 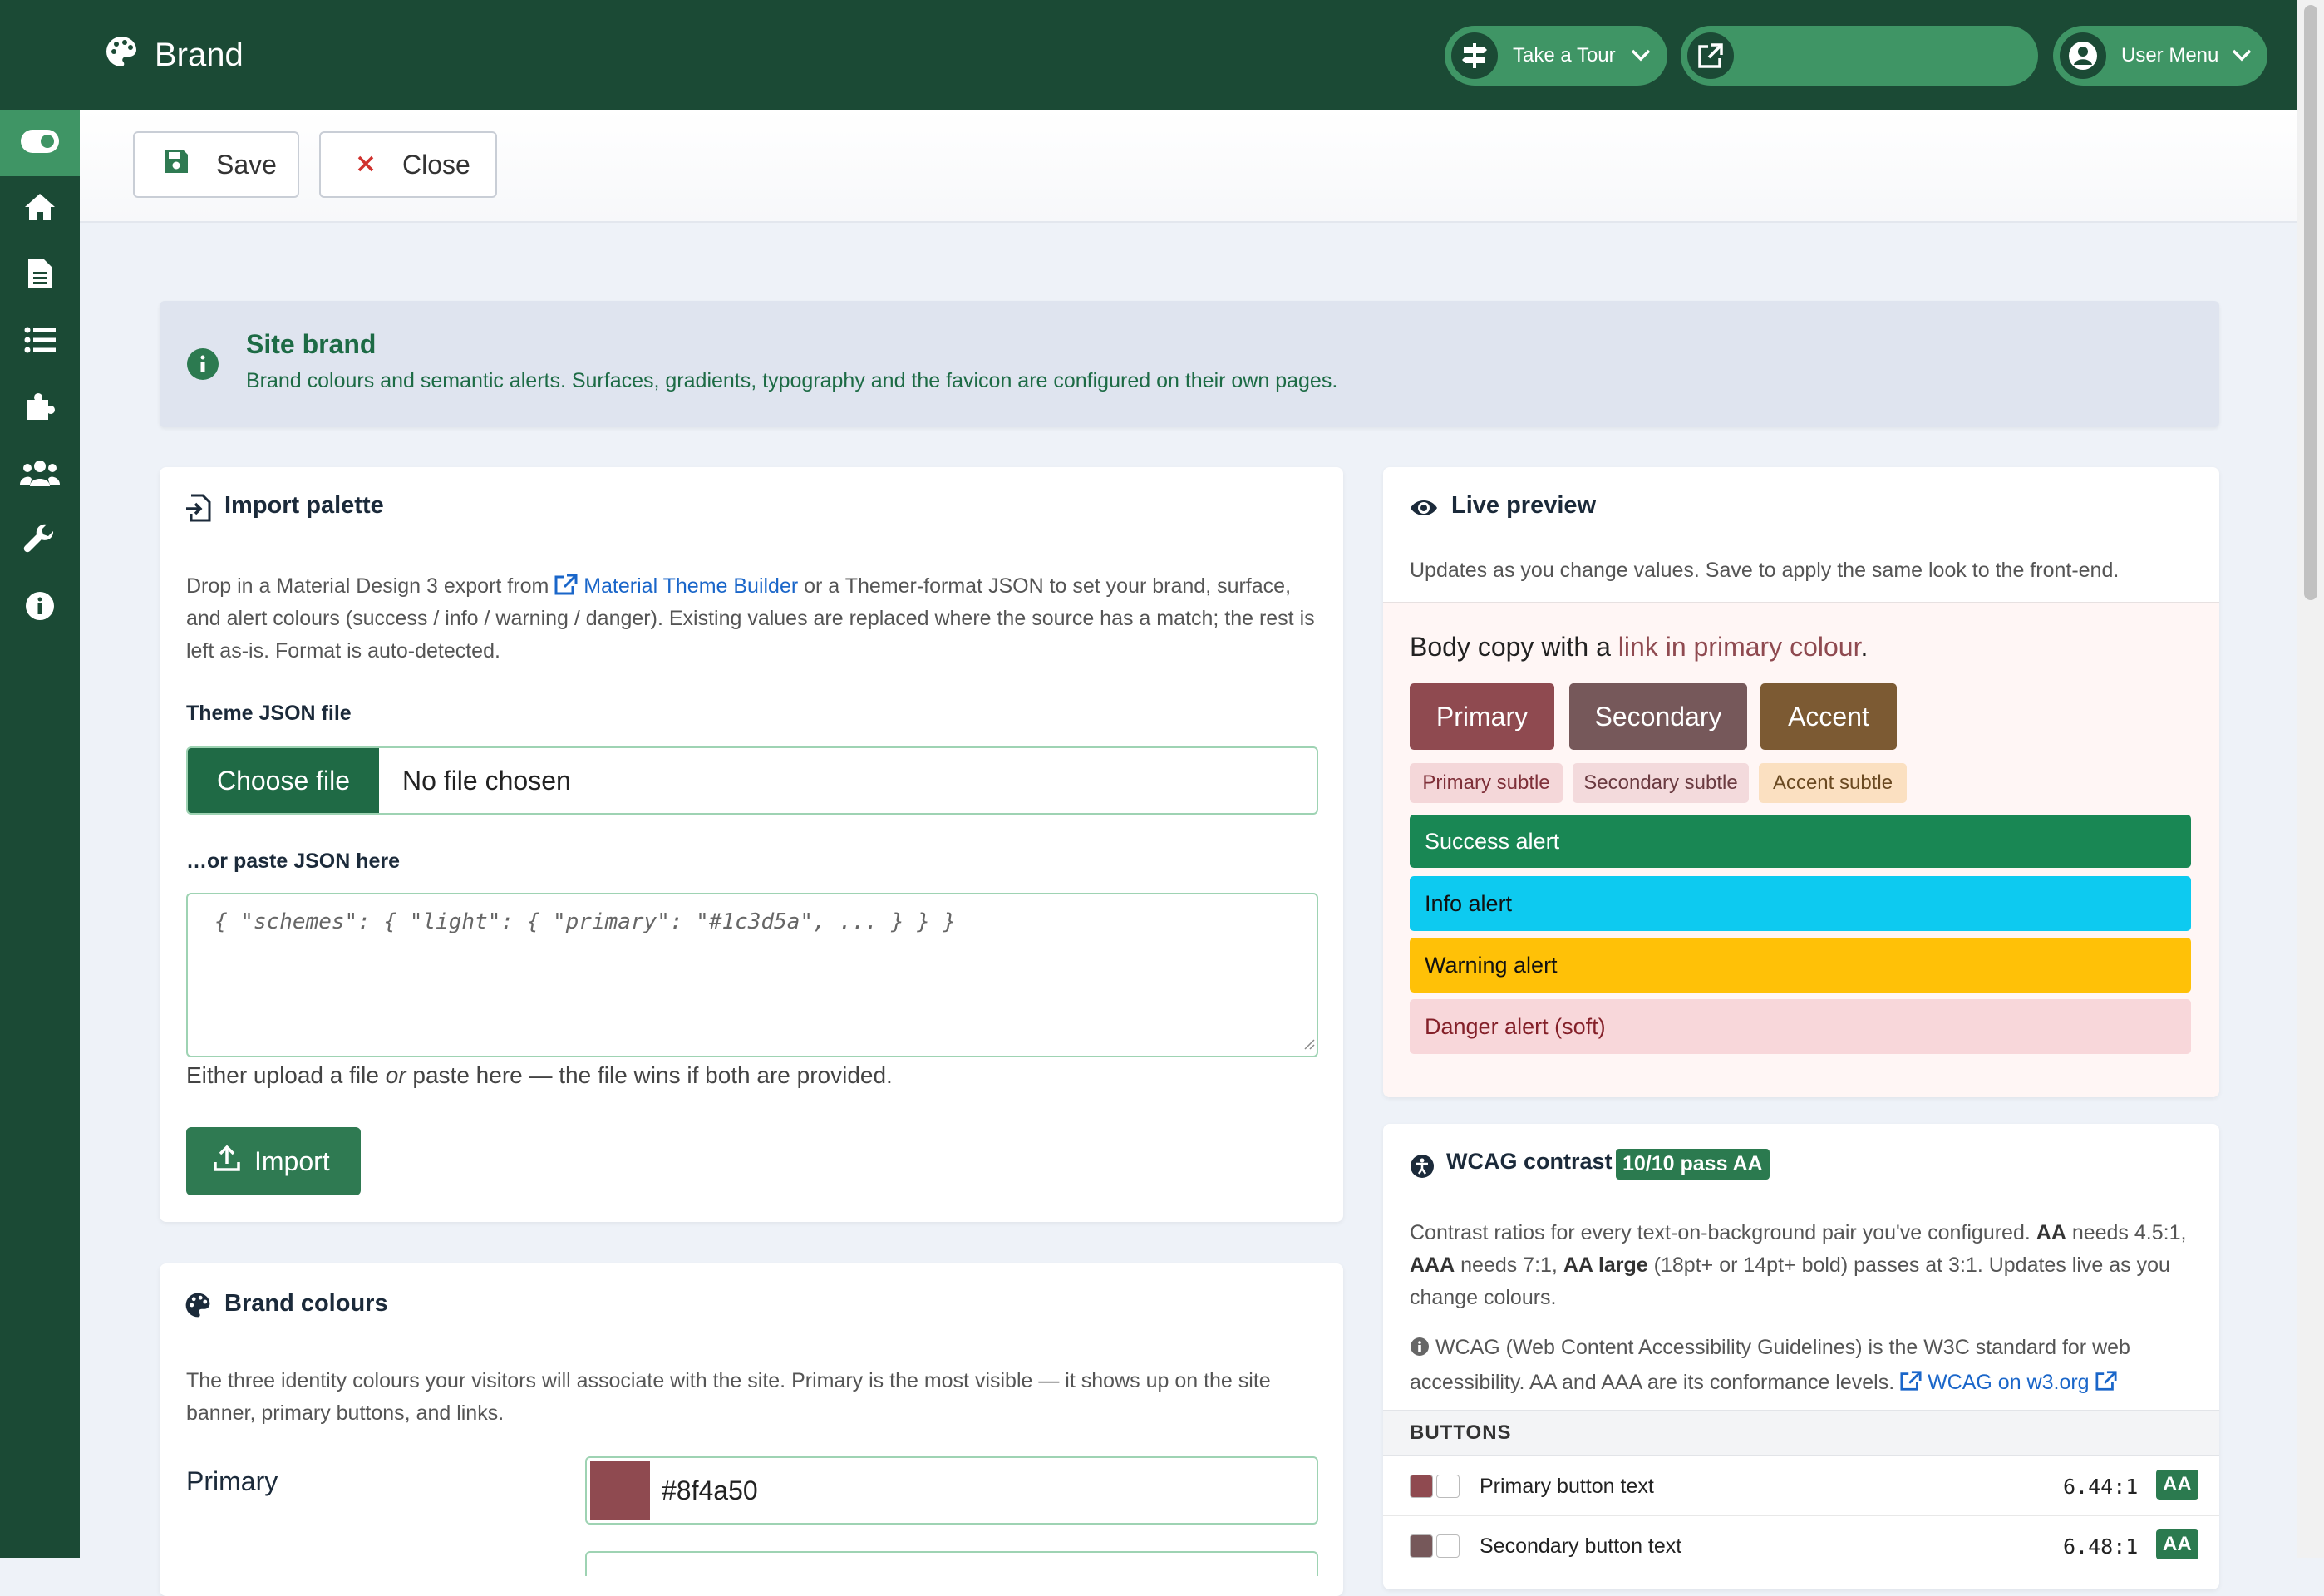 What do you see at coordinates (227, 1161) in the screenshot?
I see `upload-icon` at bounding box center [227, 1161].